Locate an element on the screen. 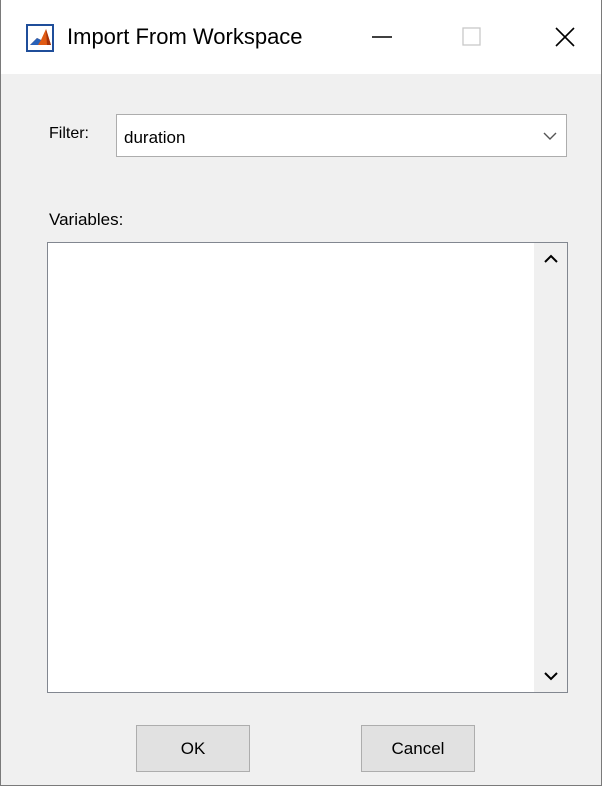  minimize-button is located at coordinates (382, 37).